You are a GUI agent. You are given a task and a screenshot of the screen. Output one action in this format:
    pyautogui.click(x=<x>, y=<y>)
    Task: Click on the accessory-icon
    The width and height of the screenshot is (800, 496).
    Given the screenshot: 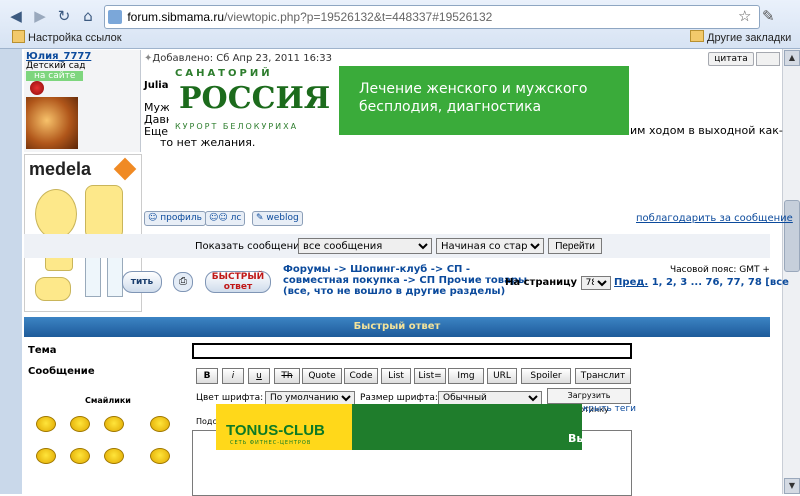 What is the action you would take?
    pyautogui.click(x=53, y=289)
    